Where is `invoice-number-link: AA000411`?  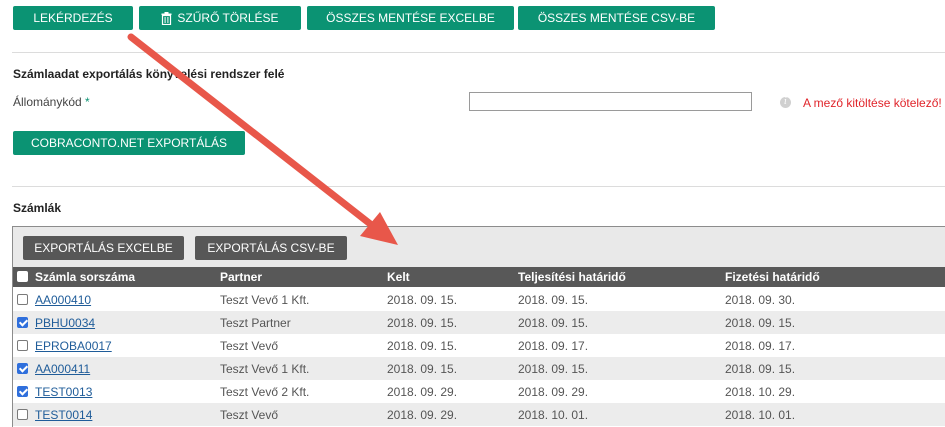 invoice-number-link: AA000411 is located at coordinates (62, 369).